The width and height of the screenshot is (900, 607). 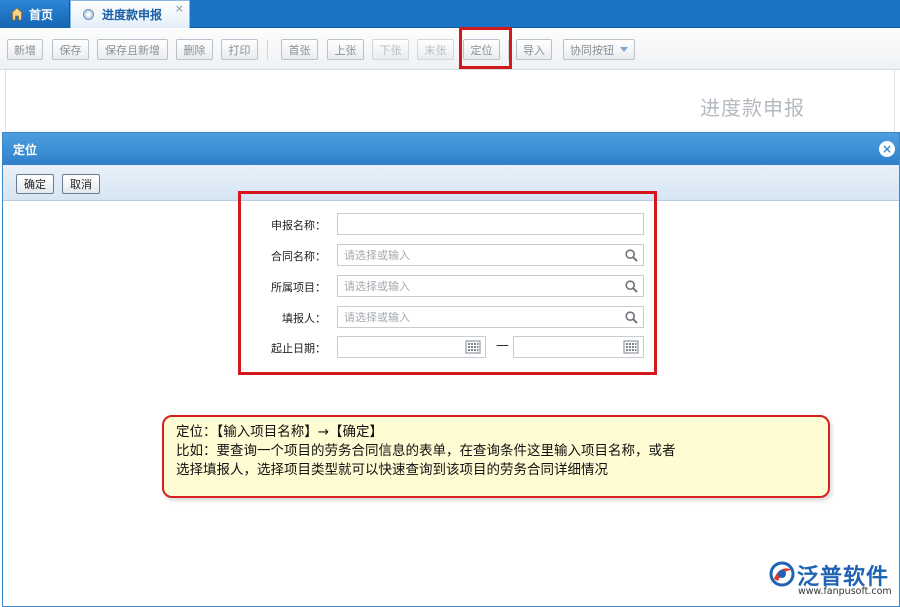 What do you see at coordinates (426, 451) in the screenshot?
I see `note-line-2: 比如：要查询一个项目的劳务合同信息的表单，在查询条件这里输入项目名称，或者` at bounding box center [426, 451].